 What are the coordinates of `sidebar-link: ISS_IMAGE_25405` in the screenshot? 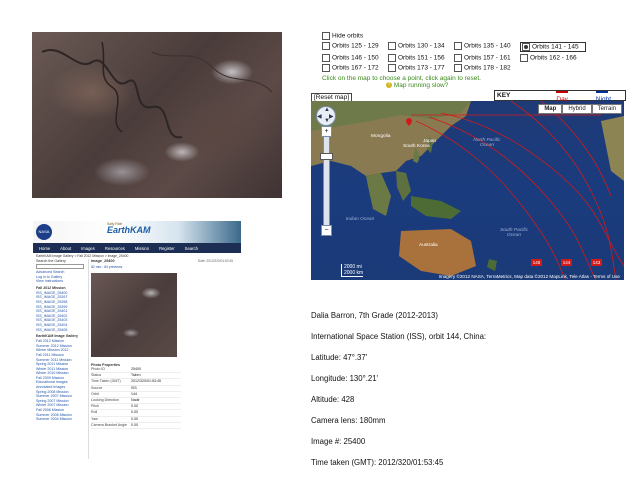 It's located at (62, 330).